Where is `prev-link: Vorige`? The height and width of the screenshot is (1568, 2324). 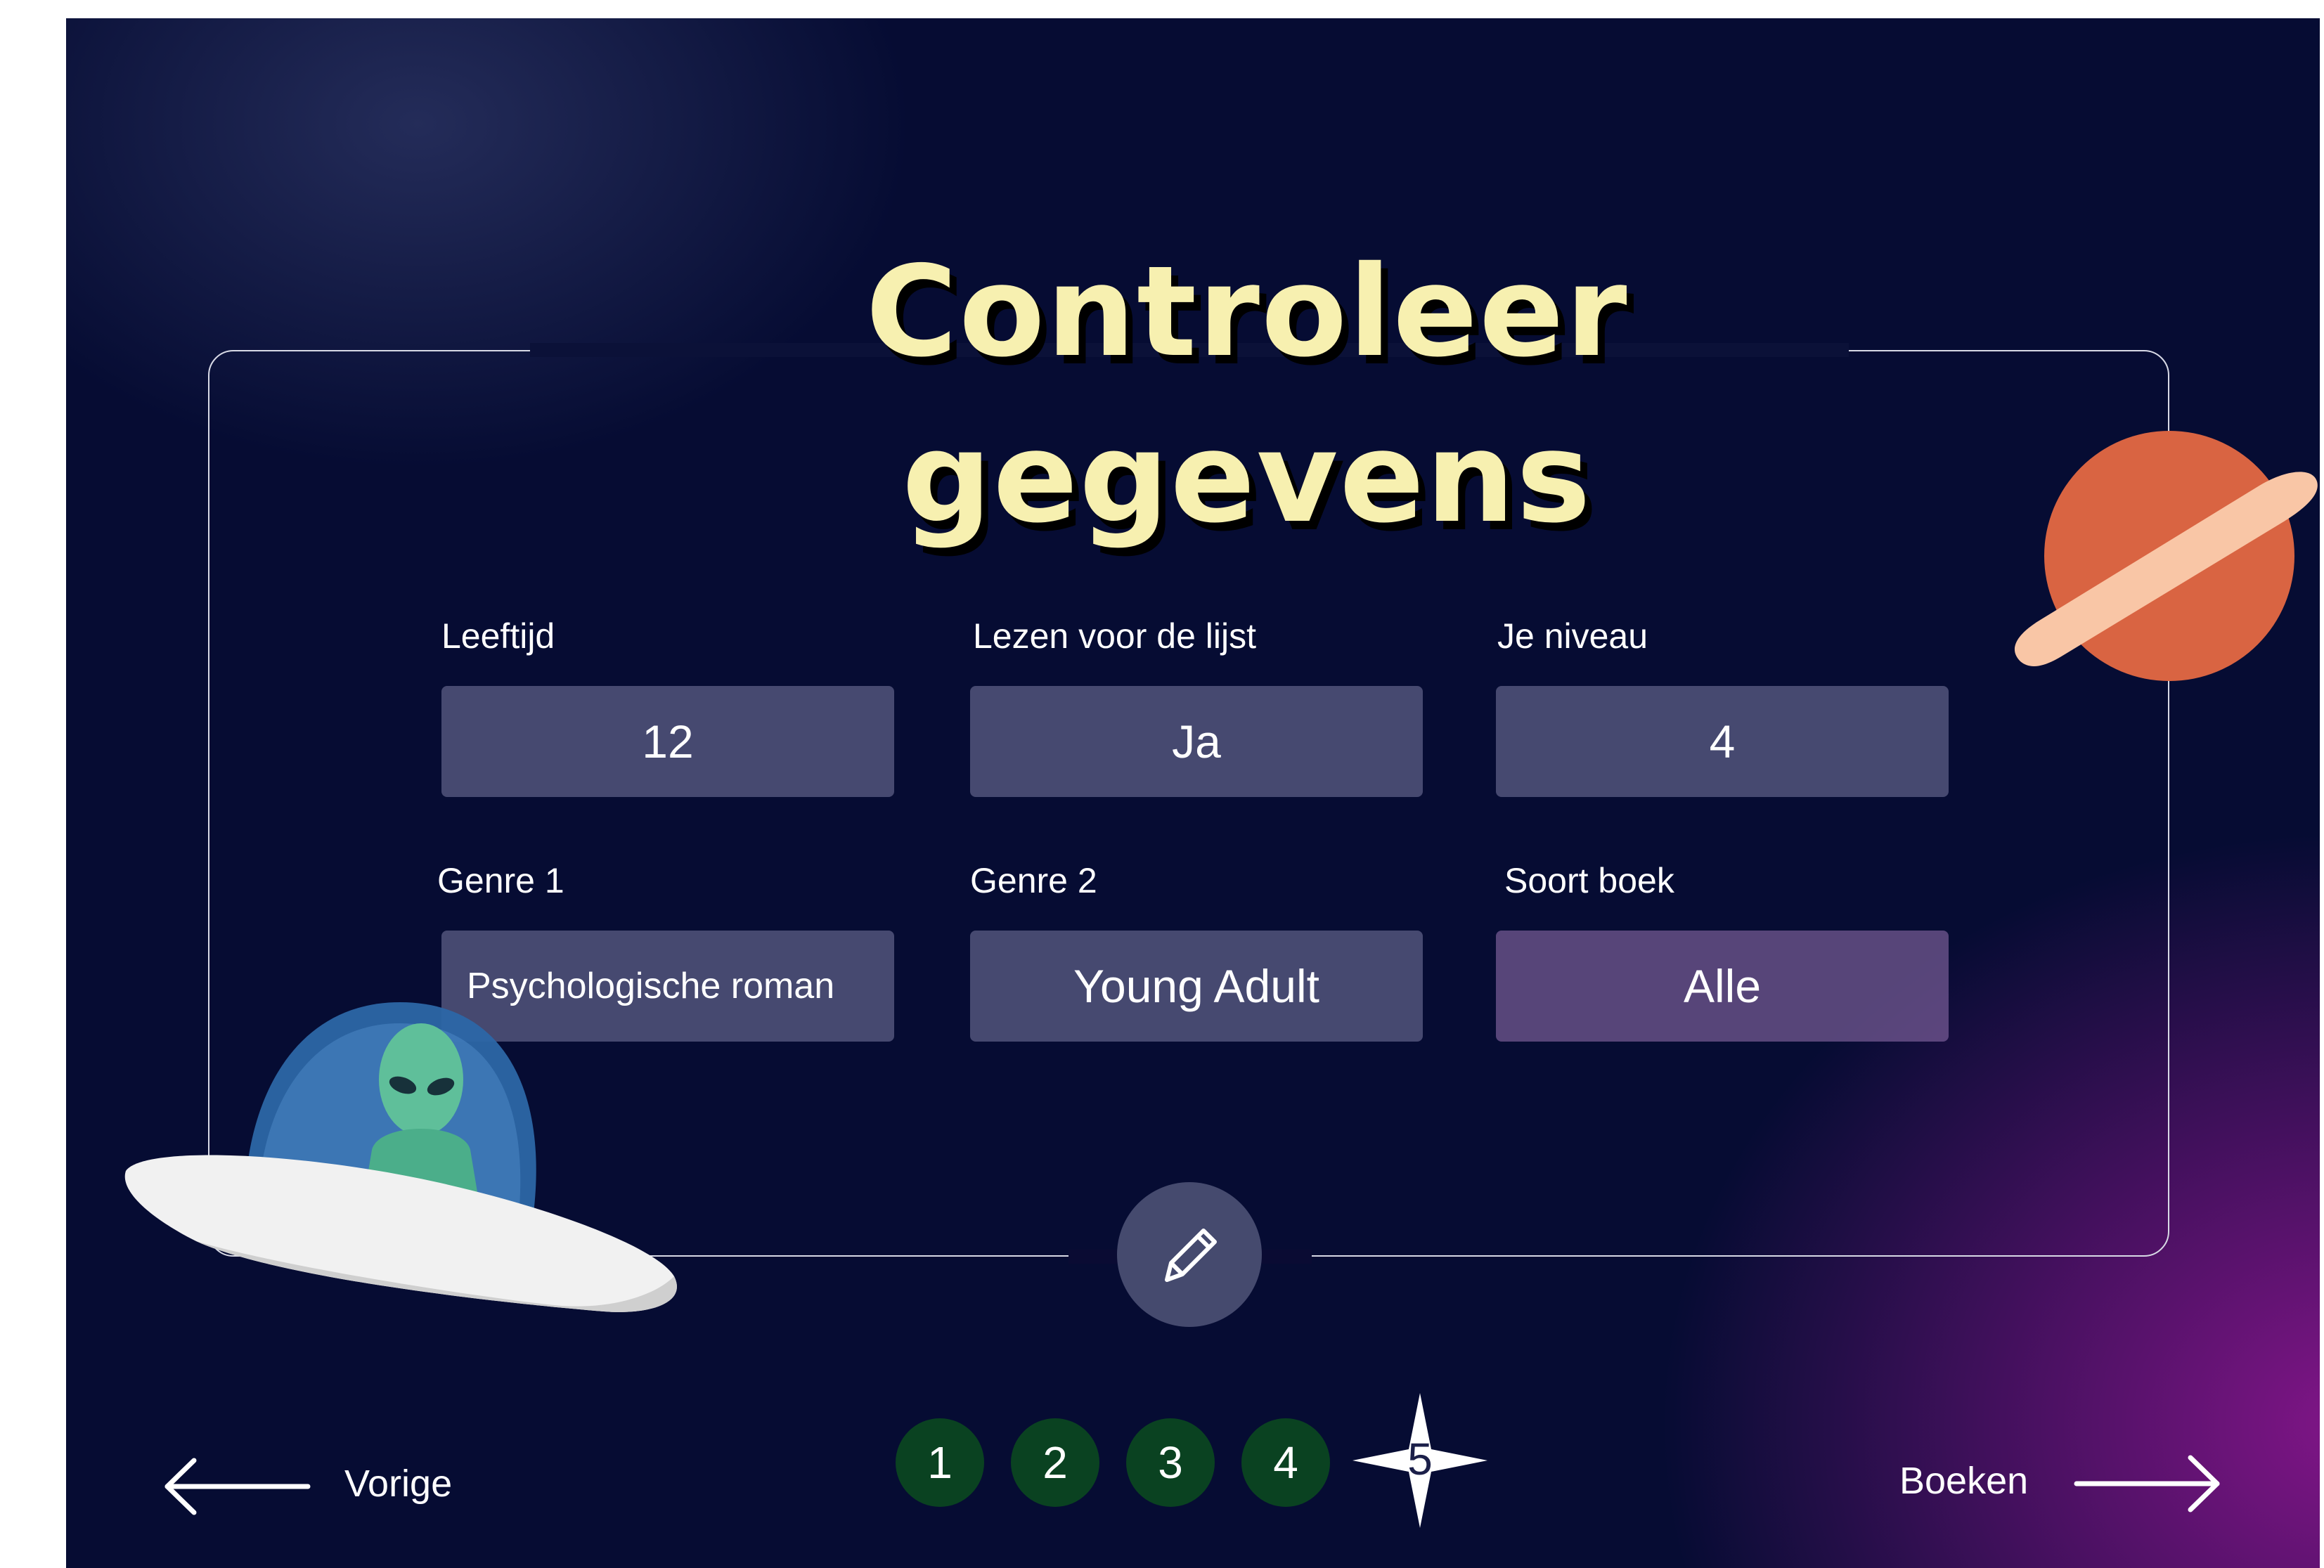
prev-link: Vorige is located at coordinates (398, 1483).